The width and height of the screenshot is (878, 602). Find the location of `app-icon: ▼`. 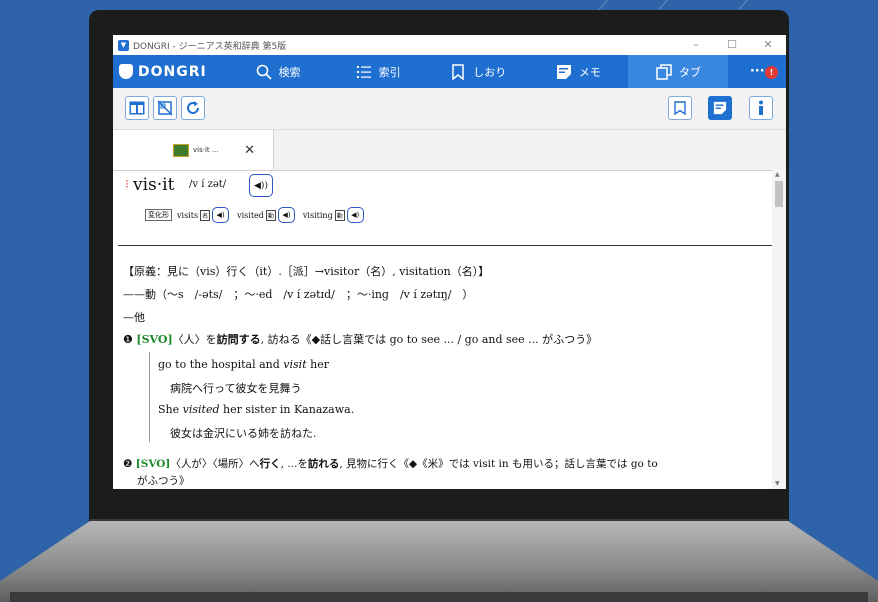

app-icon: ▼ is located at coordinates (123, 45).